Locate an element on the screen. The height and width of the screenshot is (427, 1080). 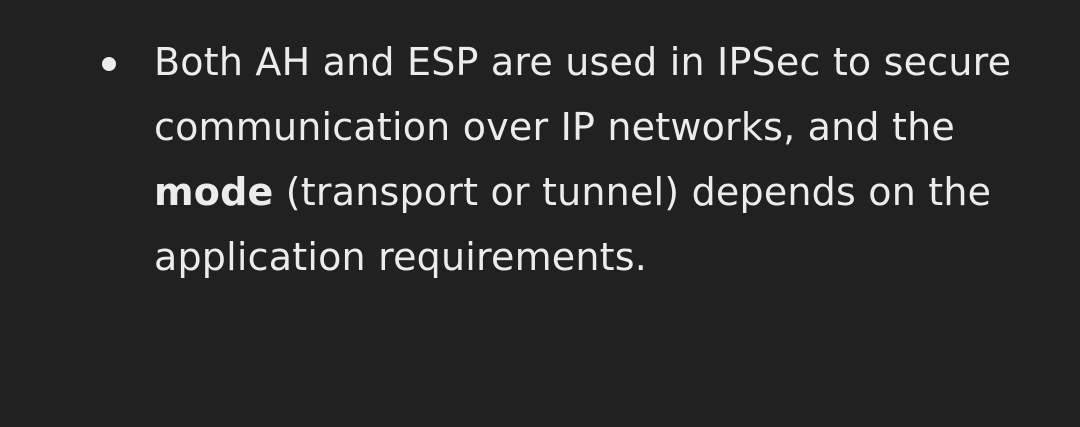
bullet-text-emphasis: mode is located at coordinates (214, 192).